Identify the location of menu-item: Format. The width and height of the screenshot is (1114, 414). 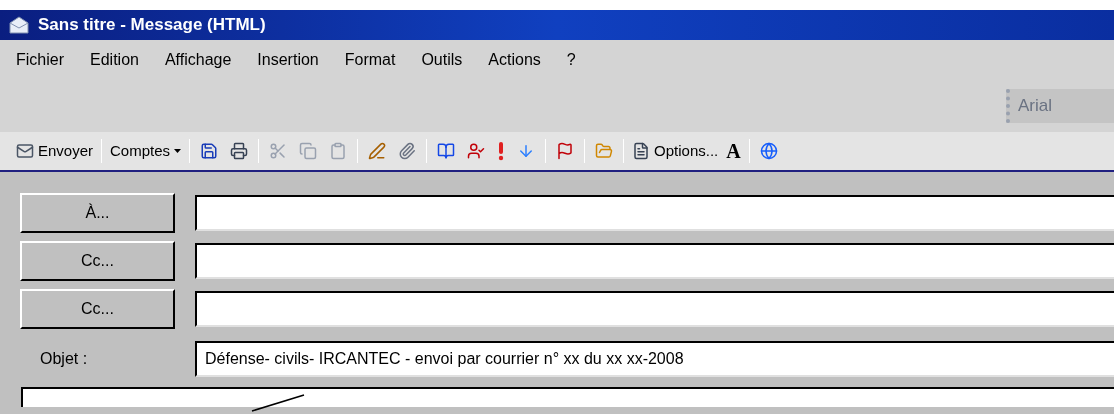
(370, 60).